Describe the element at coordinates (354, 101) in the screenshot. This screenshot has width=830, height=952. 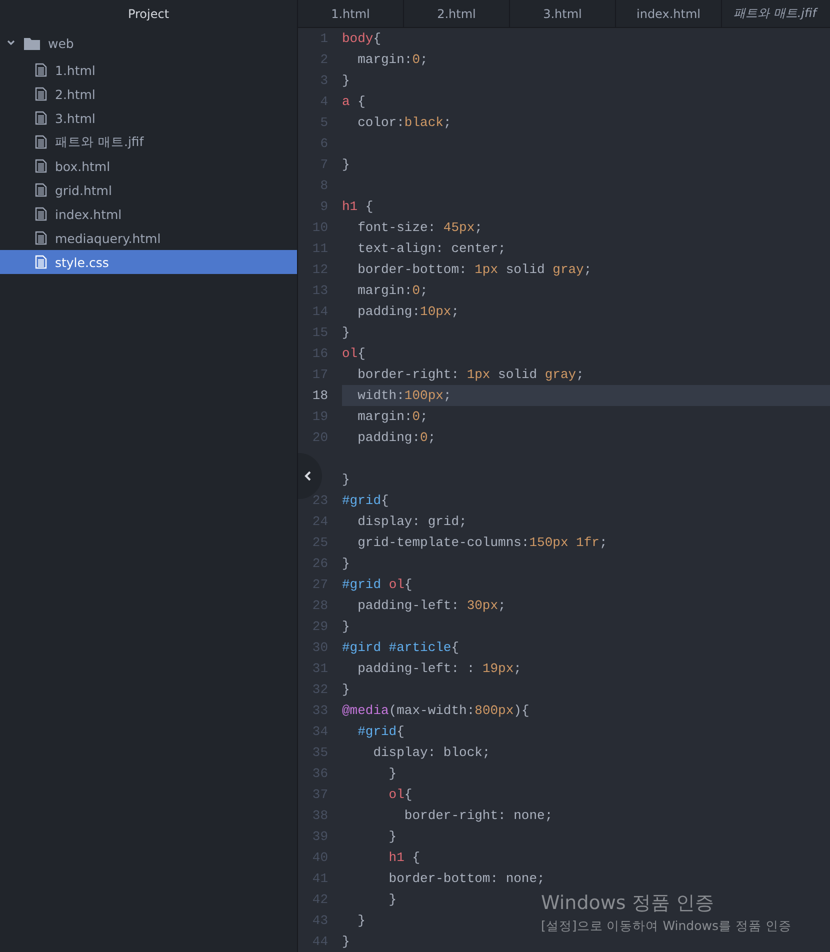
I see `code-line: a {` at that location.